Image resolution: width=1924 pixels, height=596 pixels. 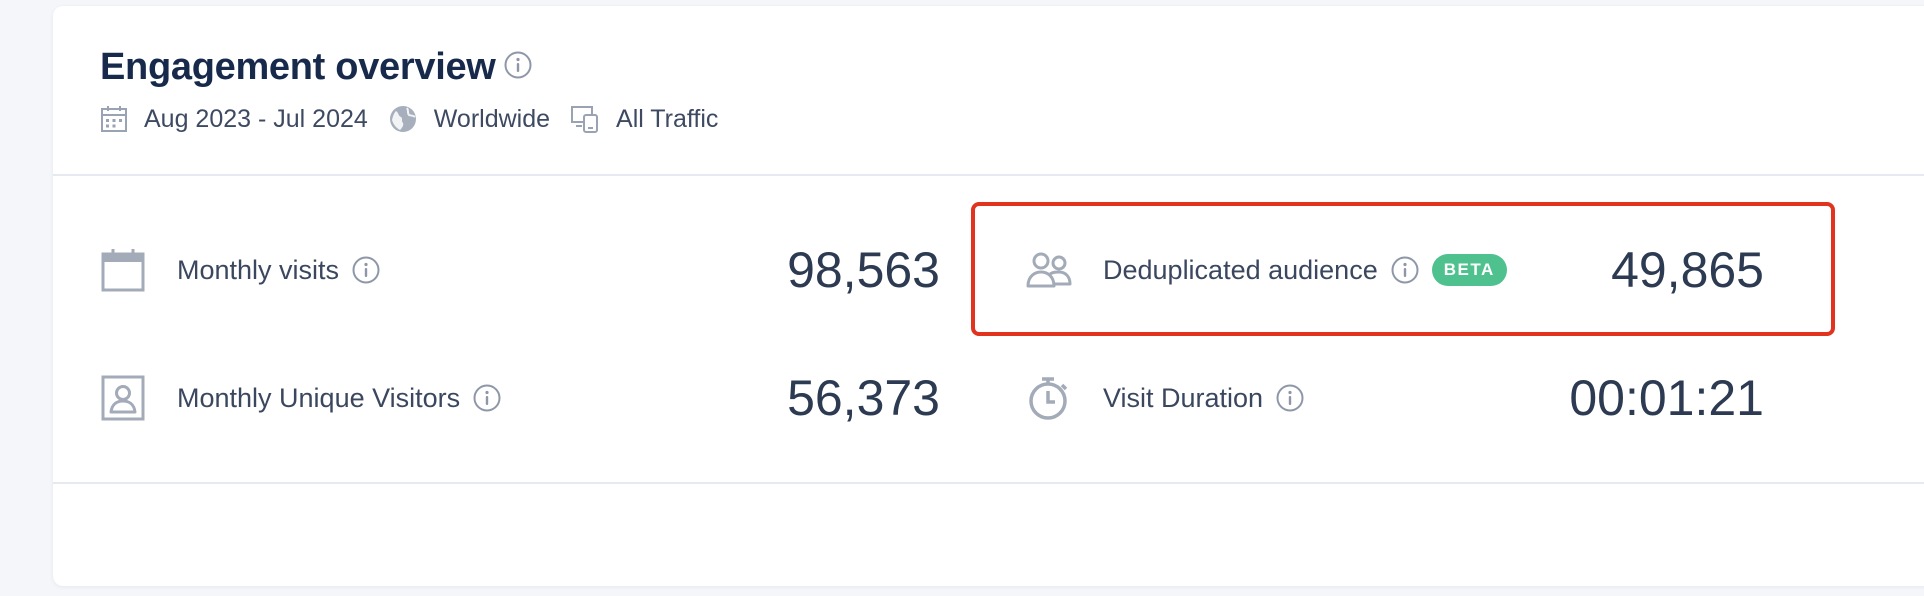 I want to click on card-title: Engagement overview, so click(x=298, y=67).